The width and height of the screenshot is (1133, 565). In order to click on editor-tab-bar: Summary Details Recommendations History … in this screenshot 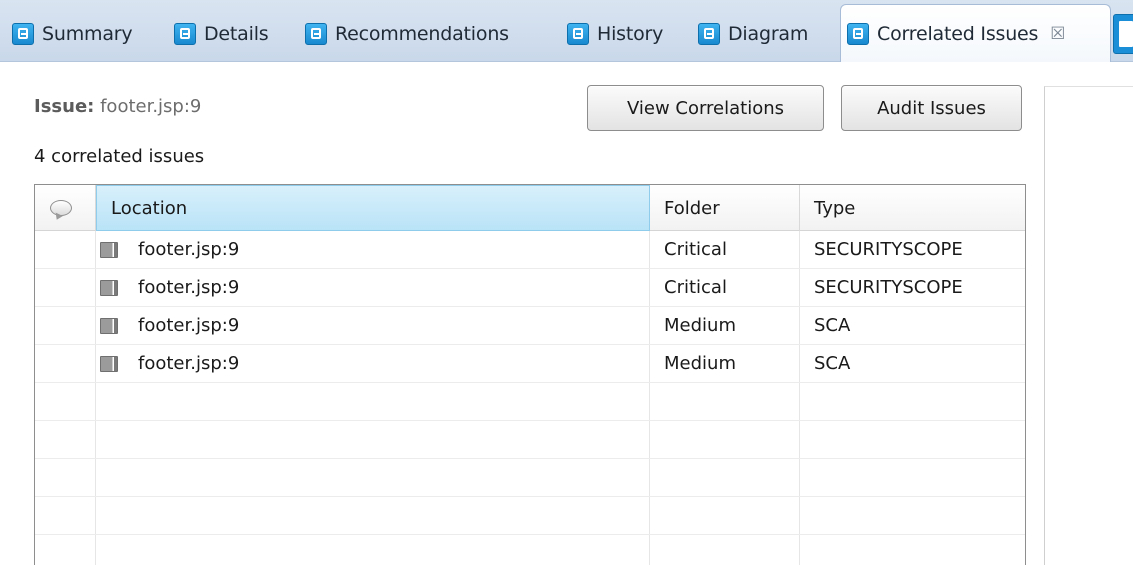, I will do `click(566, 31)`.